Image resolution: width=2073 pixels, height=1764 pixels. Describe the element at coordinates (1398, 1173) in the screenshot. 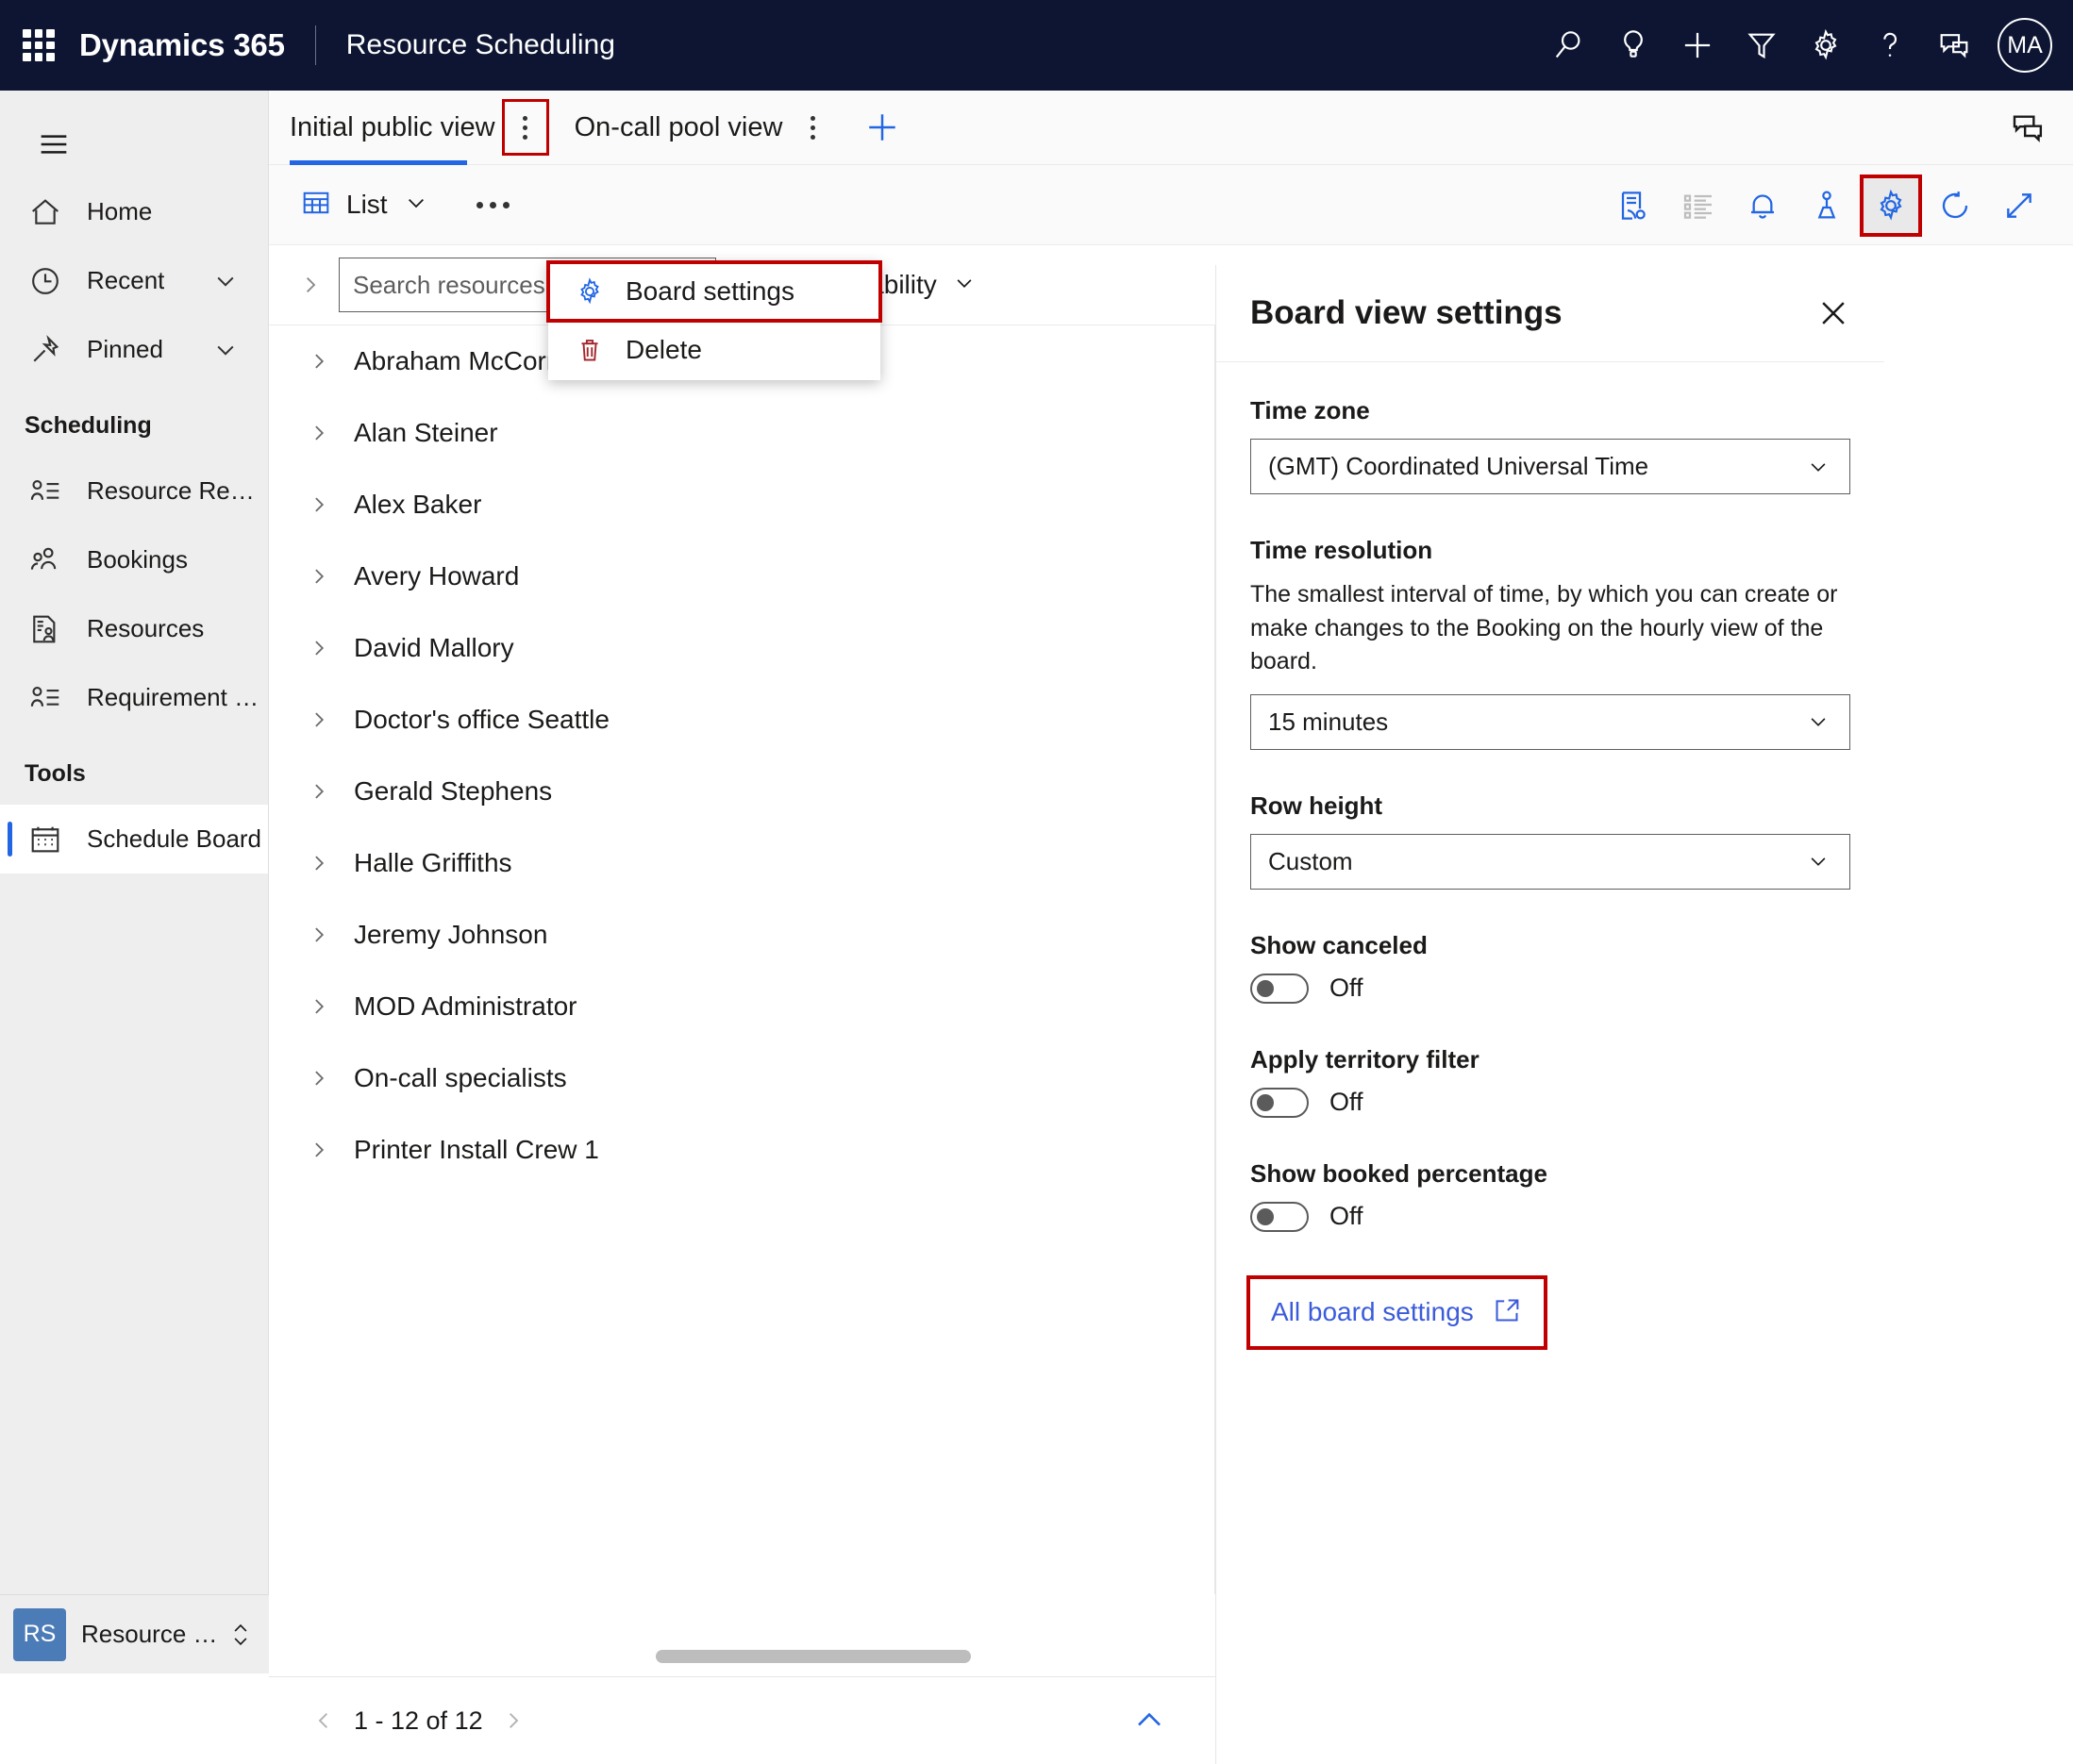

I see `field-label: Show booked percentage` at that location.